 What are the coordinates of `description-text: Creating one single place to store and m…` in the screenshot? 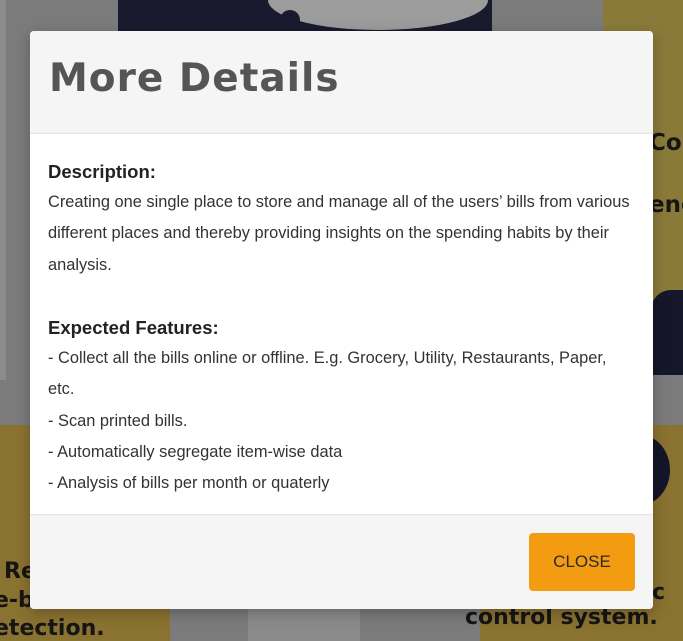 It's located at (339, 233).